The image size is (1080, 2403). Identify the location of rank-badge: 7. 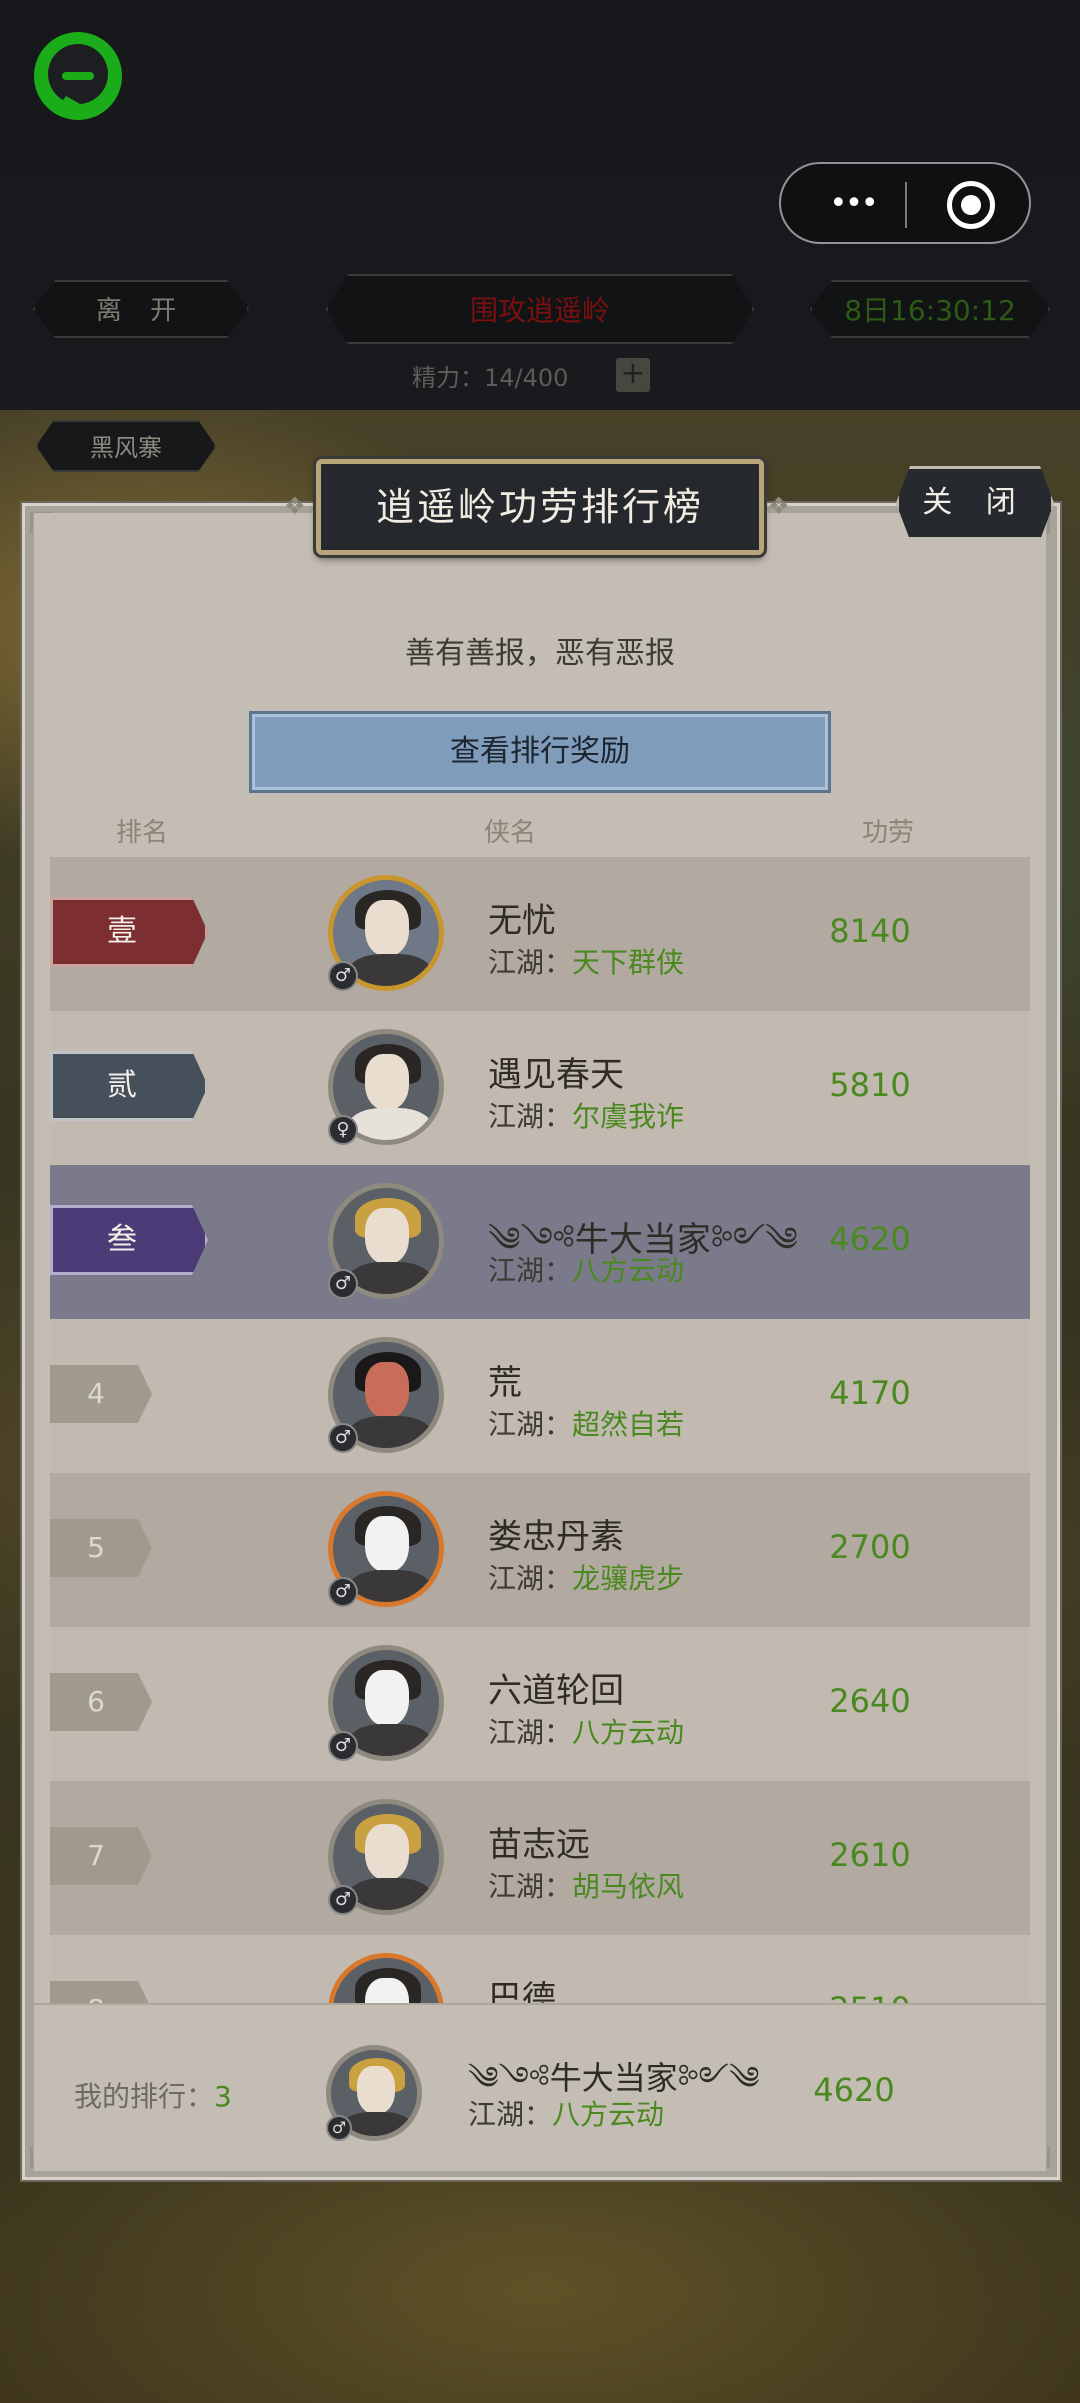
(101, 1856).